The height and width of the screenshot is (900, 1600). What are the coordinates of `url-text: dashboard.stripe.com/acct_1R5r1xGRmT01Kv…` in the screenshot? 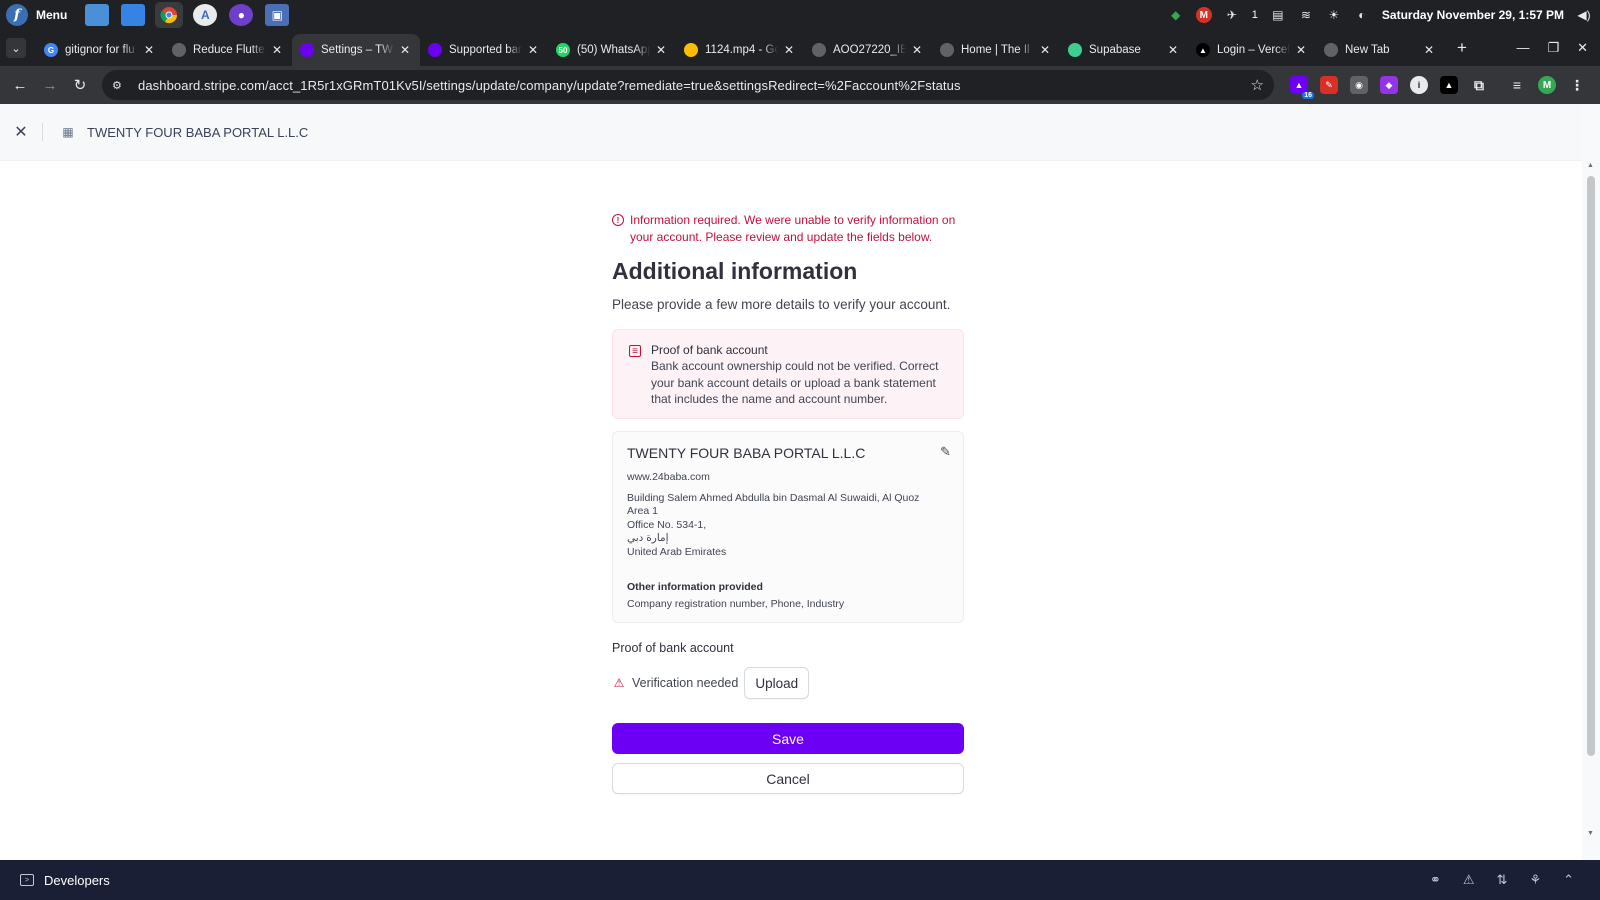 It's located at (694, 85).